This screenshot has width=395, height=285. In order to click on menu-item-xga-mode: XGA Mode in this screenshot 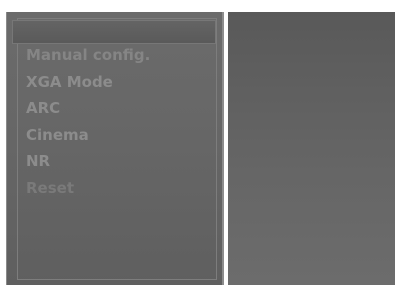, I will do `click(88, 82)`.